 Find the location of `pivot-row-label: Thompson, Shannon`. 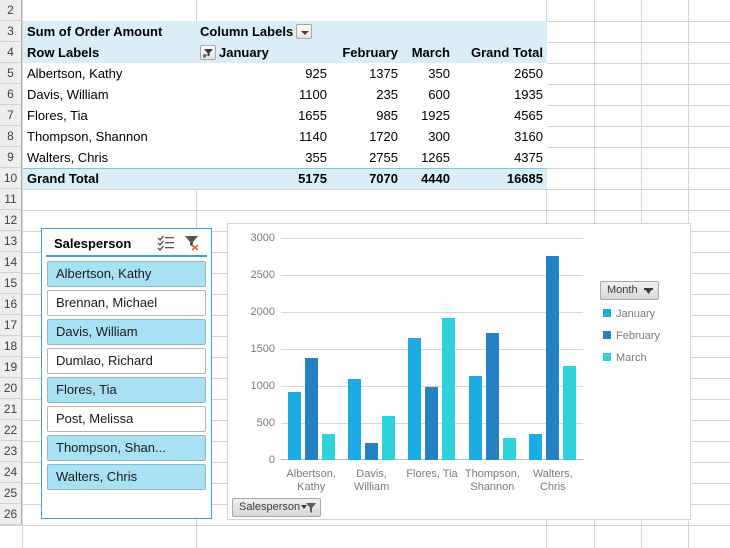

pivot-row-label: Thompson, Shannon is located at coordinates (87, 136).